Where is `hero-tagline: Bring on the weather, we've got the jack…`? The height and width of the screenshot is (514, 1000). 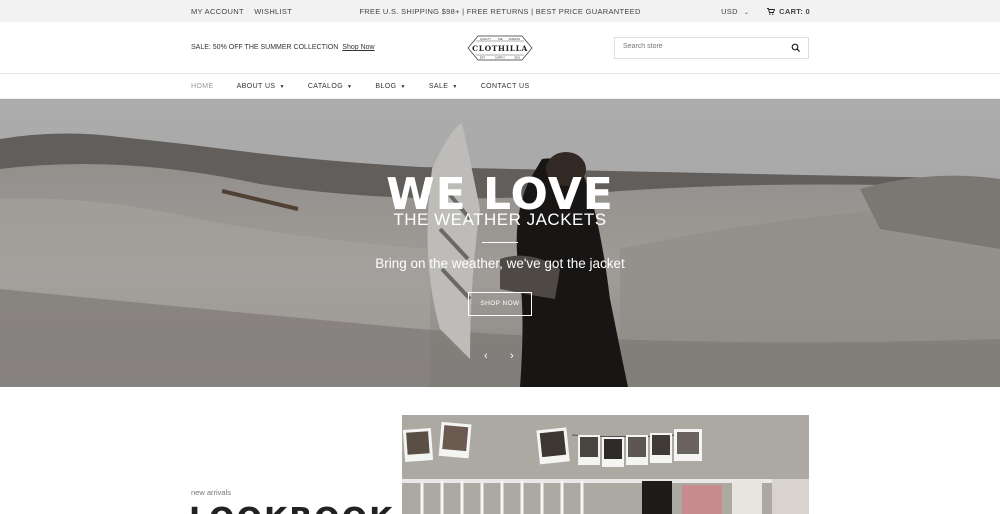 hero-tagline: Bring on the weather, we've got the jack… is located at coordinates (500, 263).